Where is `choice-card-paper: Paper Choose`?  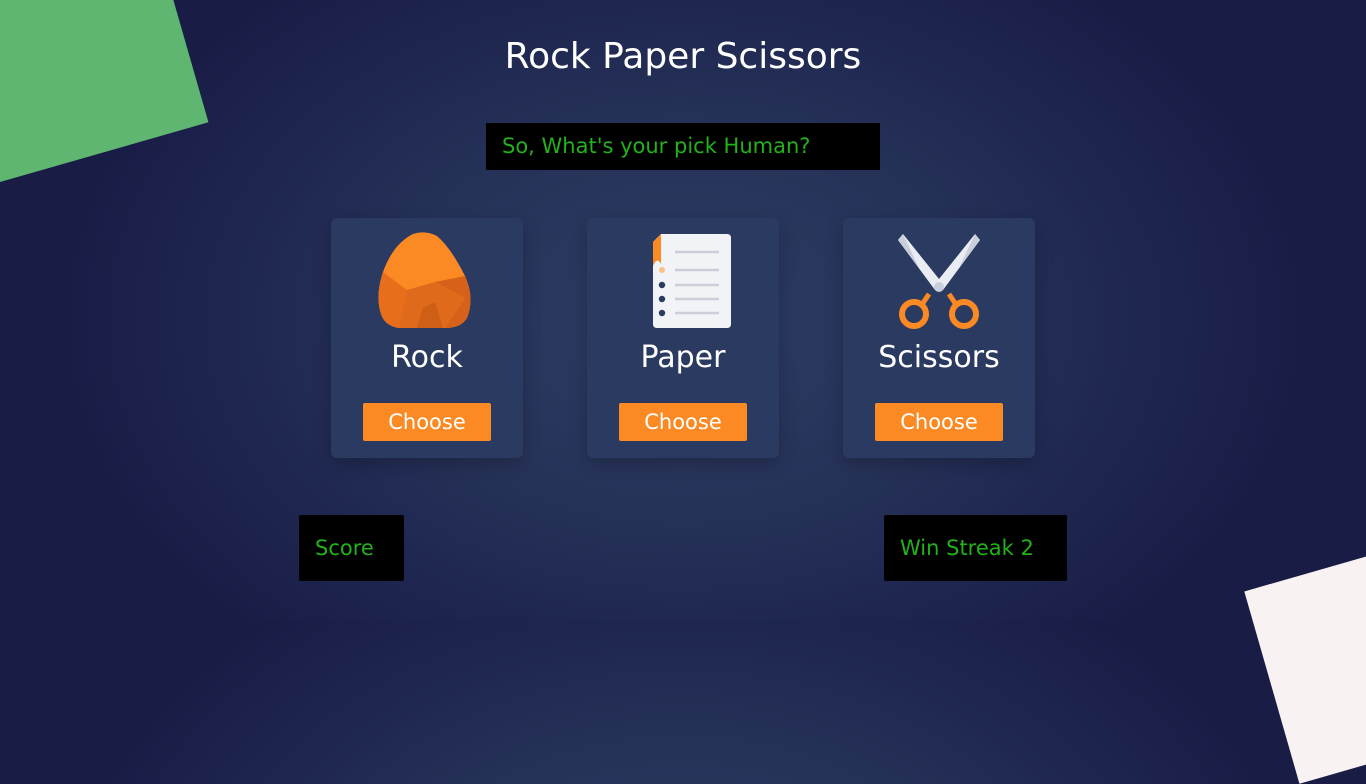
choice-card-paper: Paper Choose is located at coordinates (683, 338).